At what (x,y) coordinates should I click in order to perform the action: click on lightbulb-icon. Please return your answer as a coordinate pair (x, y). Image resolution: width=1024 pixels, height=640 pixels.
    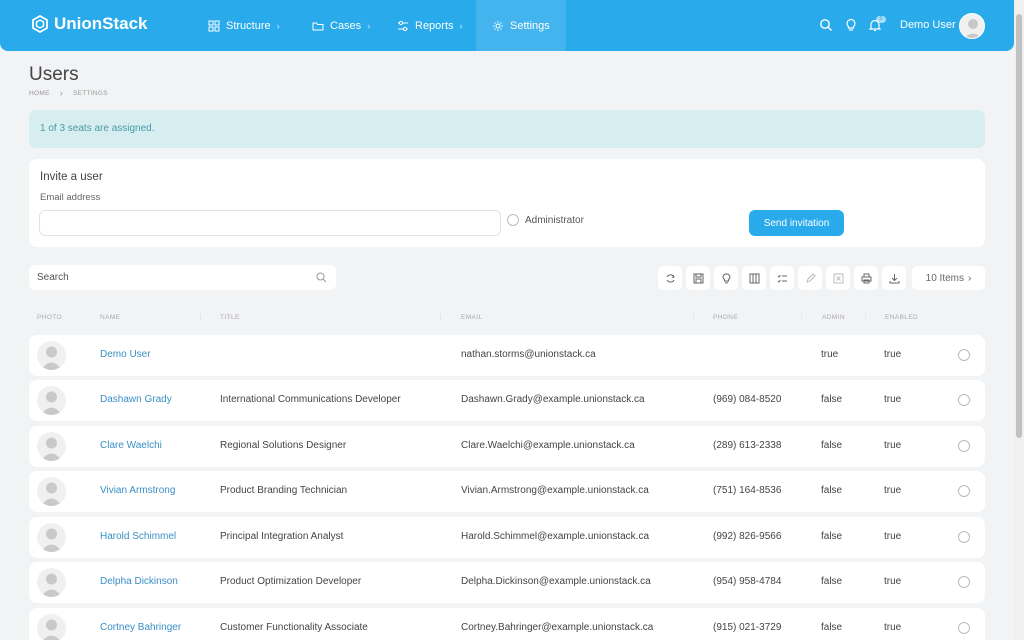
    Looking at the image, I should click on (851, 25).